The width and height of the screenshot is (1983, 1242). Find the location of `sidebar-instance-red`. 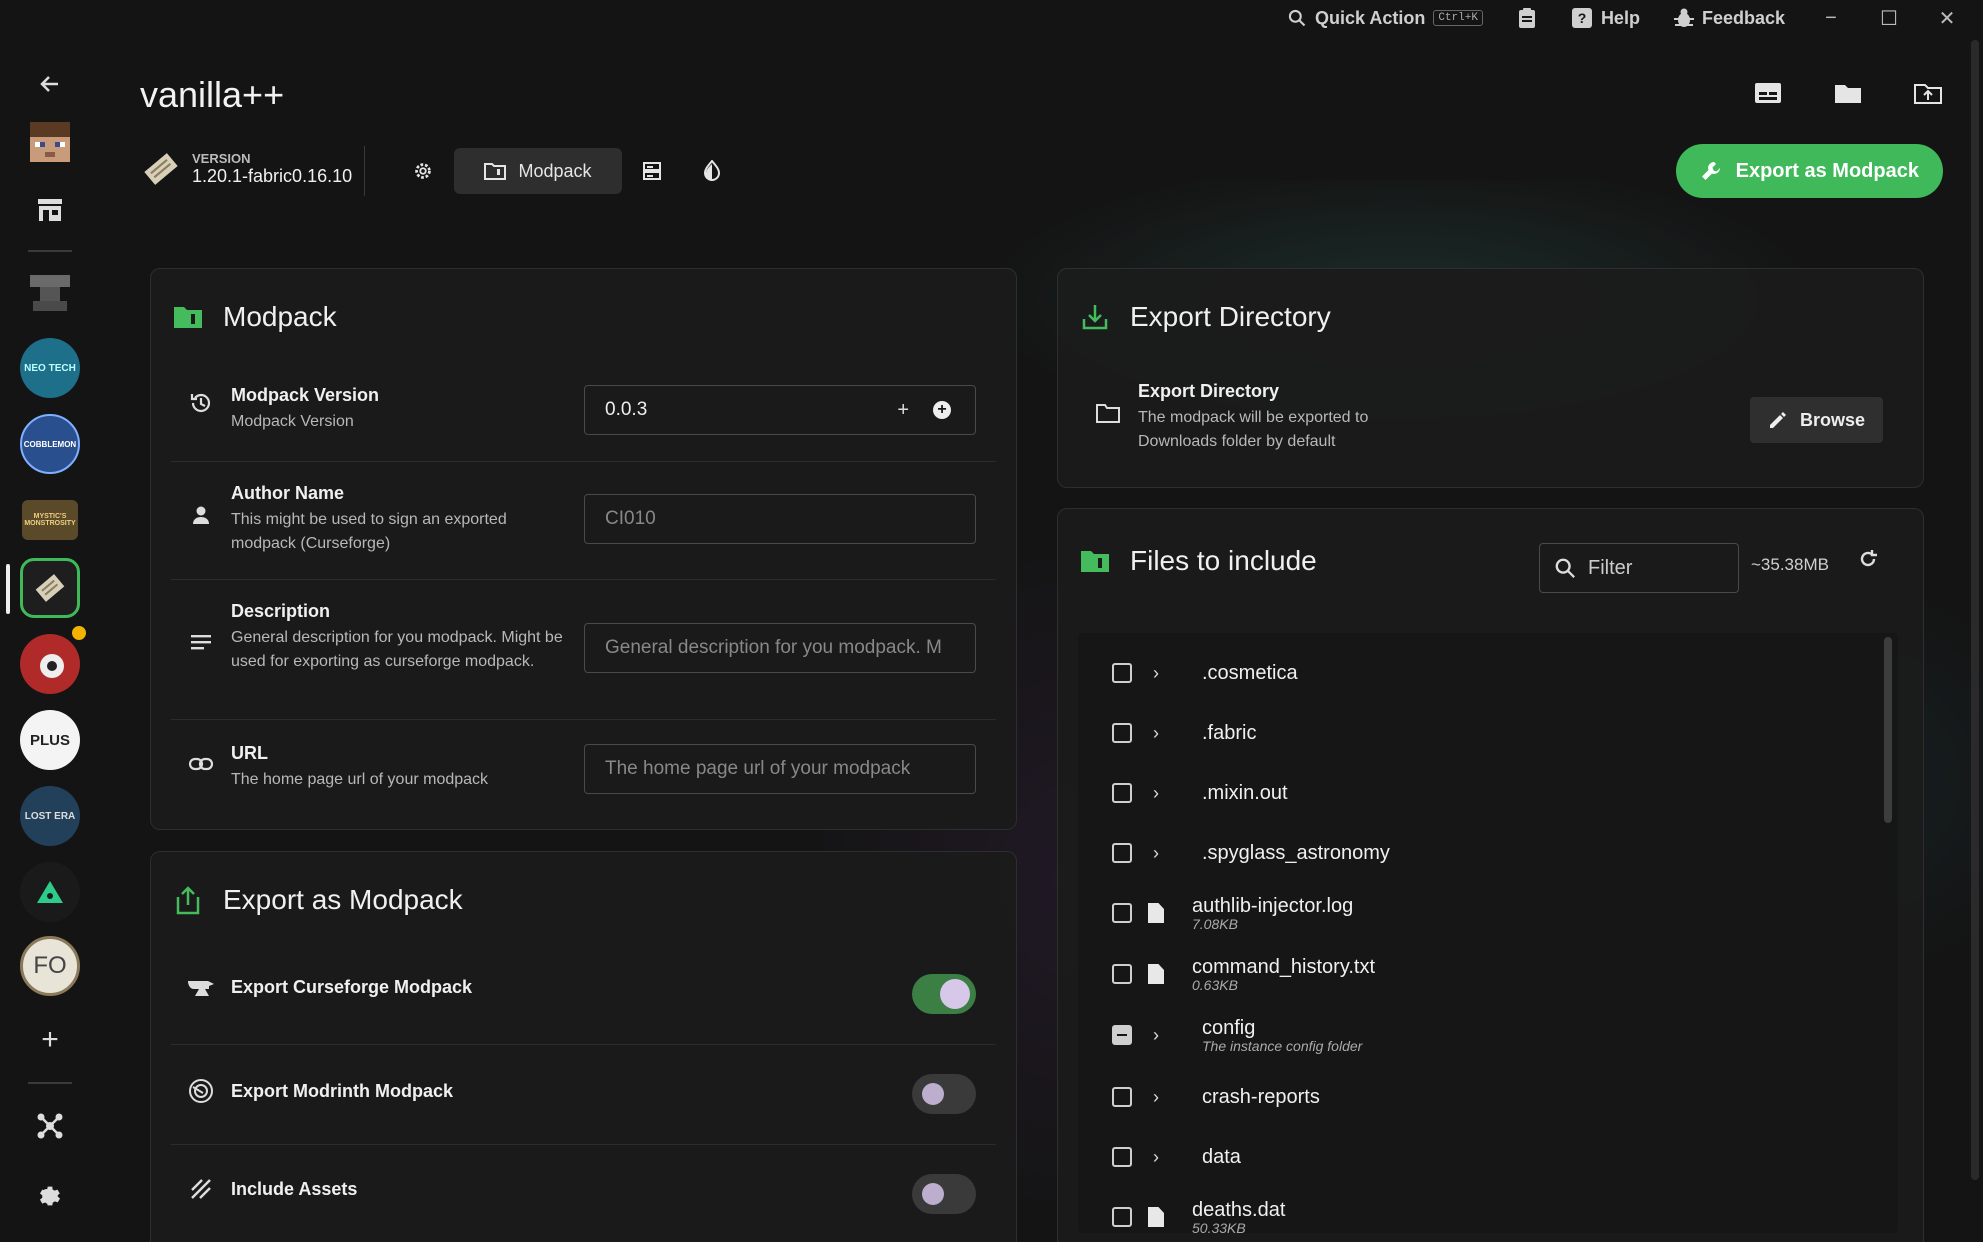

sidebar-instance-red is located at coordinates (50, 664).